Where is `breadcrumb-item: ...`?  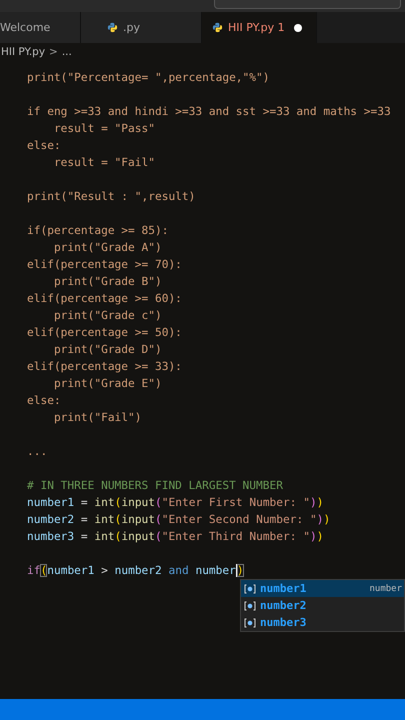
breadcrumb-item: ... is located at coordinates (67, 52).